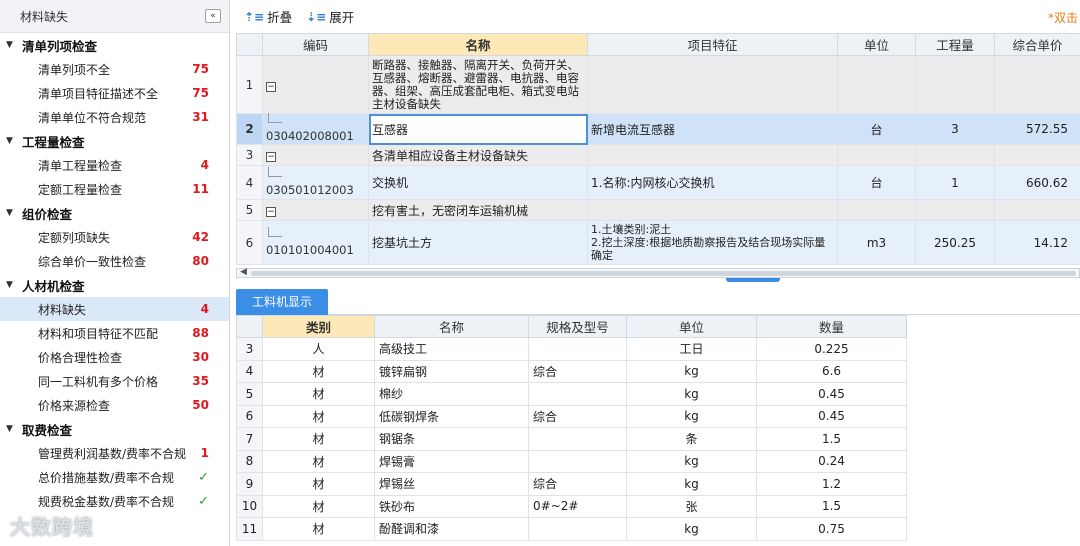 The height and width of the screenshot is (546, 1080). Describe the element at coordinates (831, 506) in the screenshot. I see `qty-cell: 1.5` at that location.